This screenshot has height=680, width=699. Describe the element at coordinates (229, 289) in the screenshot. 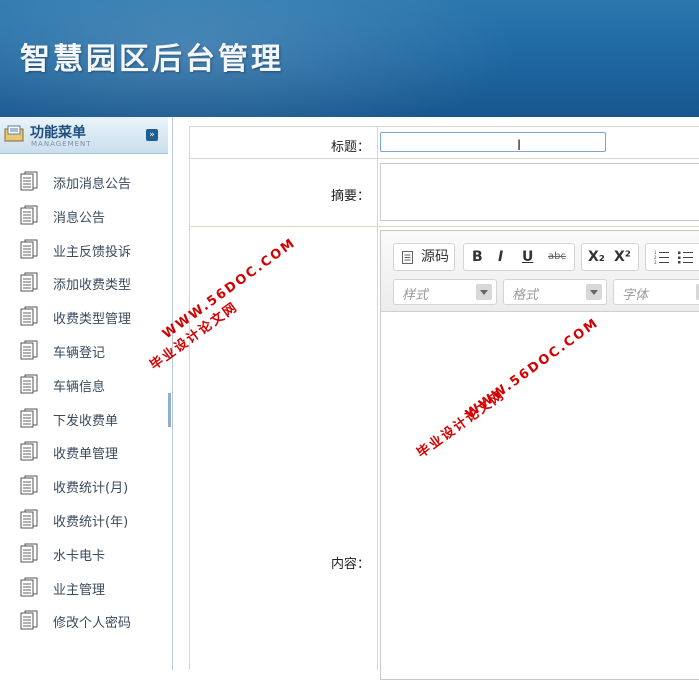

I see `watermark-url-1: WWW.56DOC.COM` at that location.